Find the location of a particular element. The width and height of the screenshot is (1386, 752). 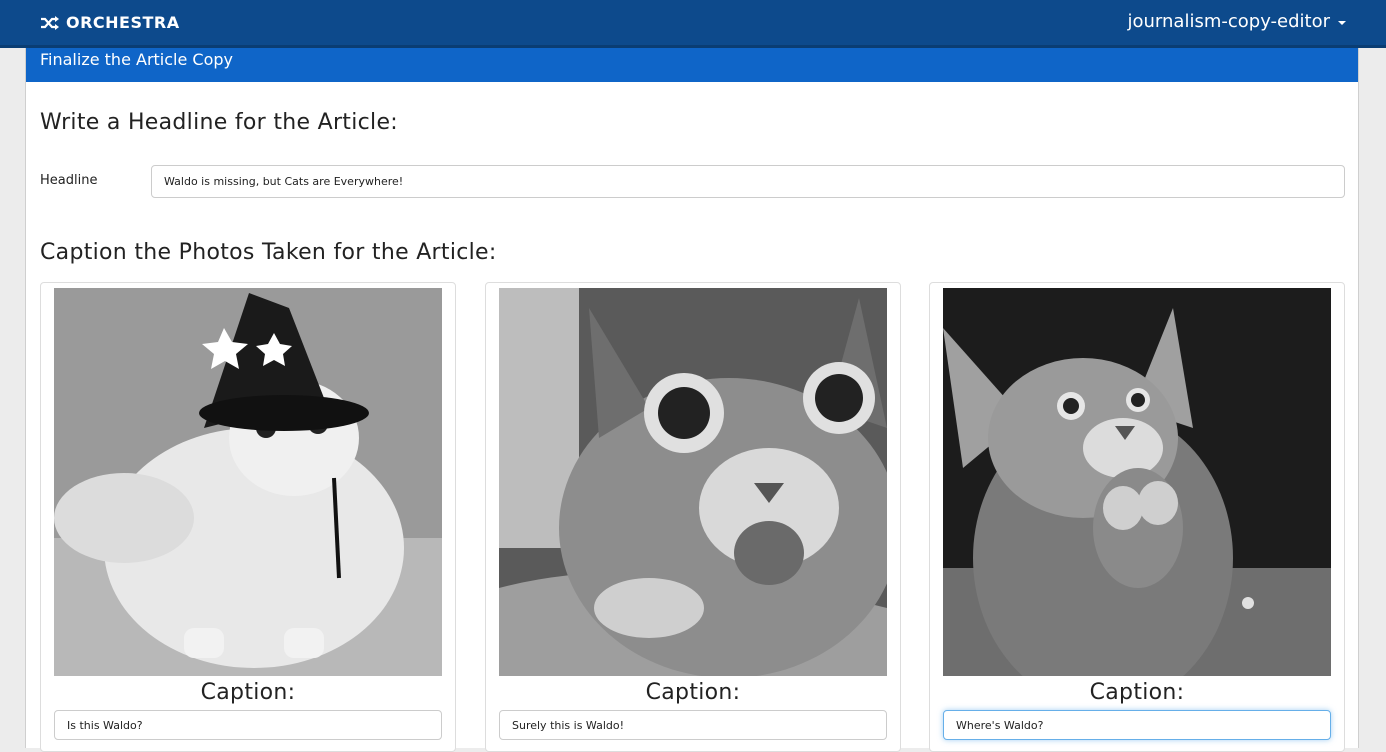

headline-label: Headline is located at coordinates (69, 180).